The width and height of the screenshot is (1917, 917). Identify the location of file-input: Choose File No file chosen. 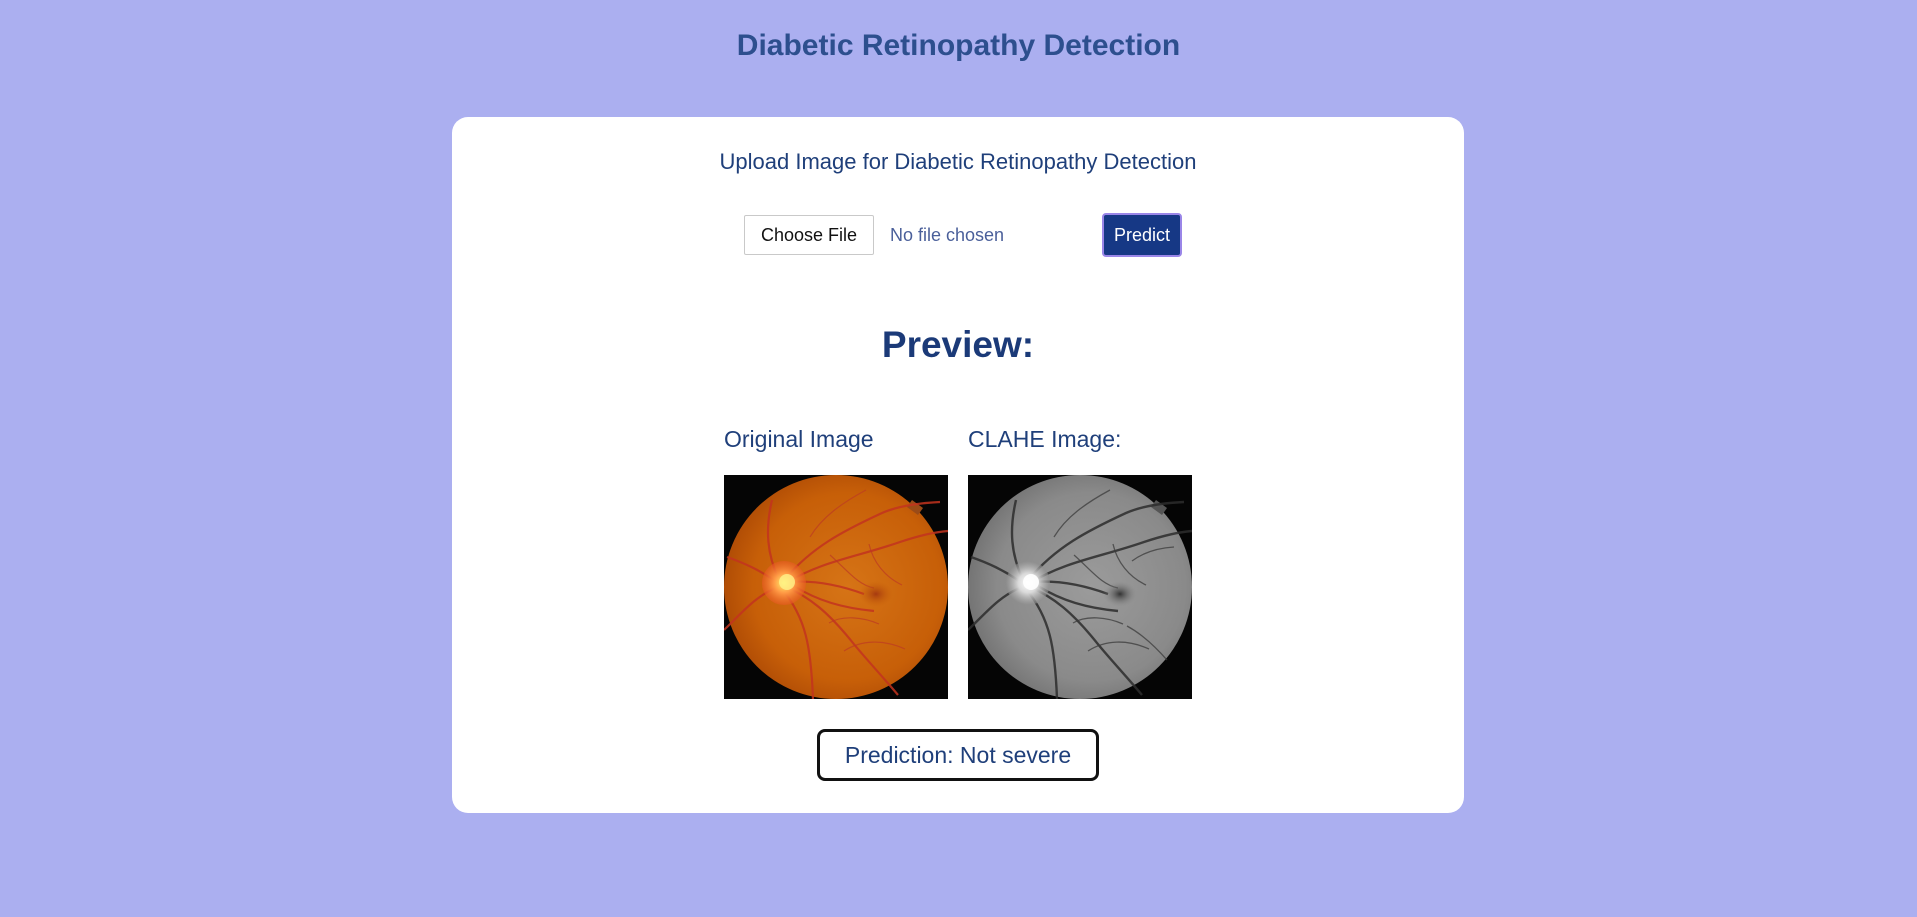
(923, 235).